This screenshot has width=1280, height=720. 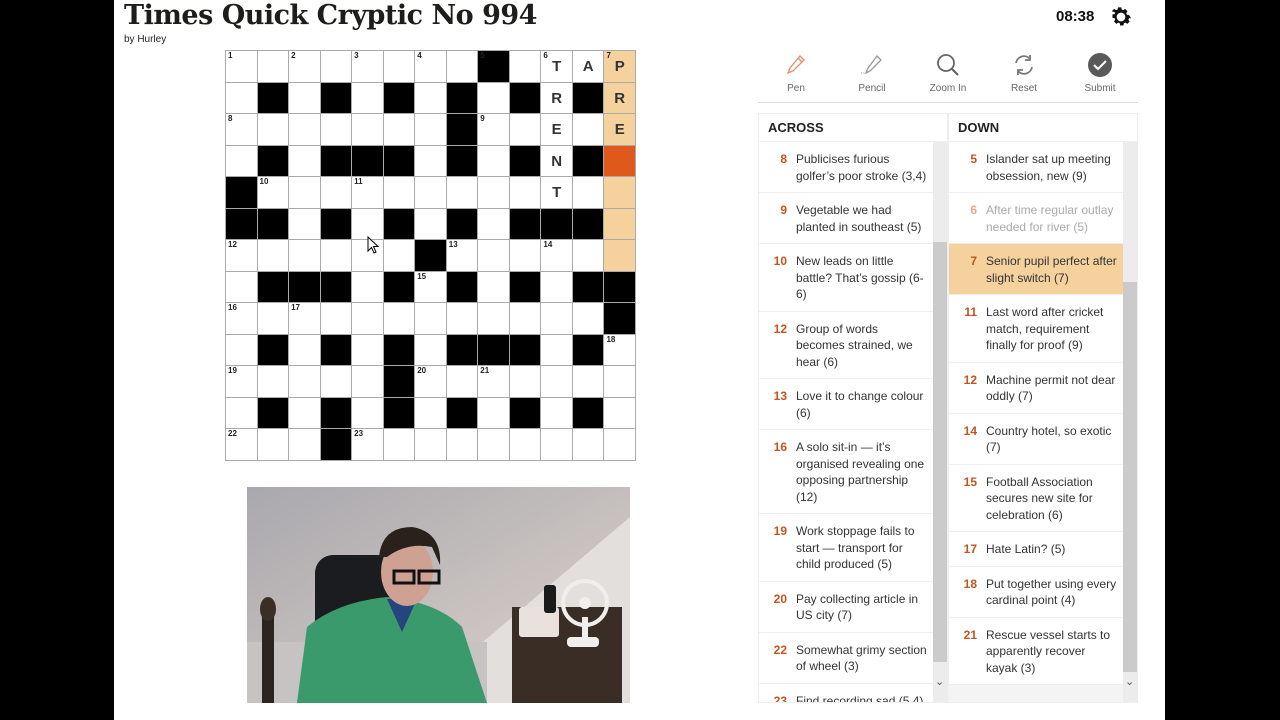 What do you see at coordinates (493, 129) in the screenshot?
I see `grid-cell: 9` at bounding box center [493, 129].